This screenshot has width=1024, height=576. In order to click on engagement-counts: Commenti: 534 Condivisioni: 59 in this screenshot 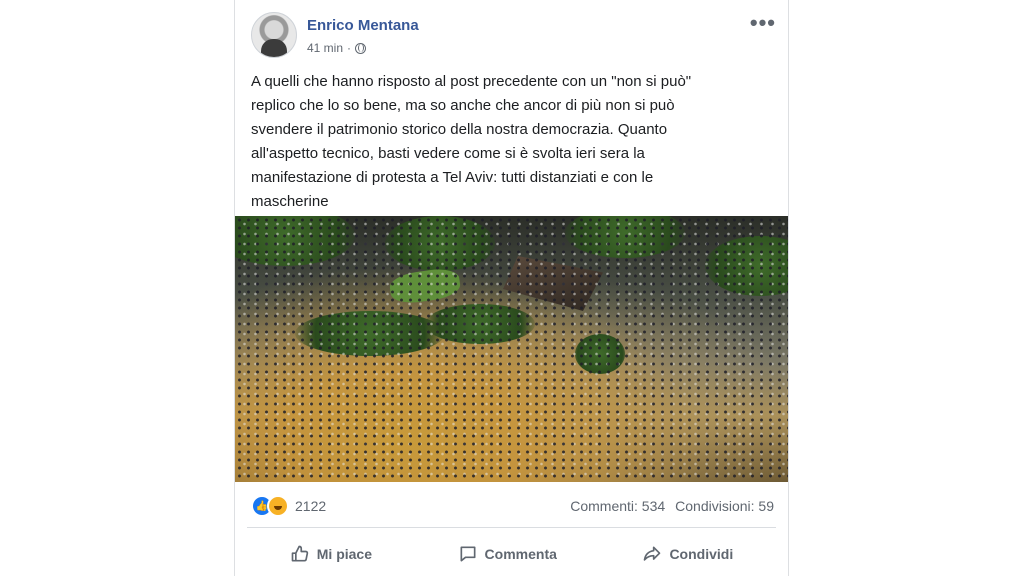, I will do `click(672, 506)`.